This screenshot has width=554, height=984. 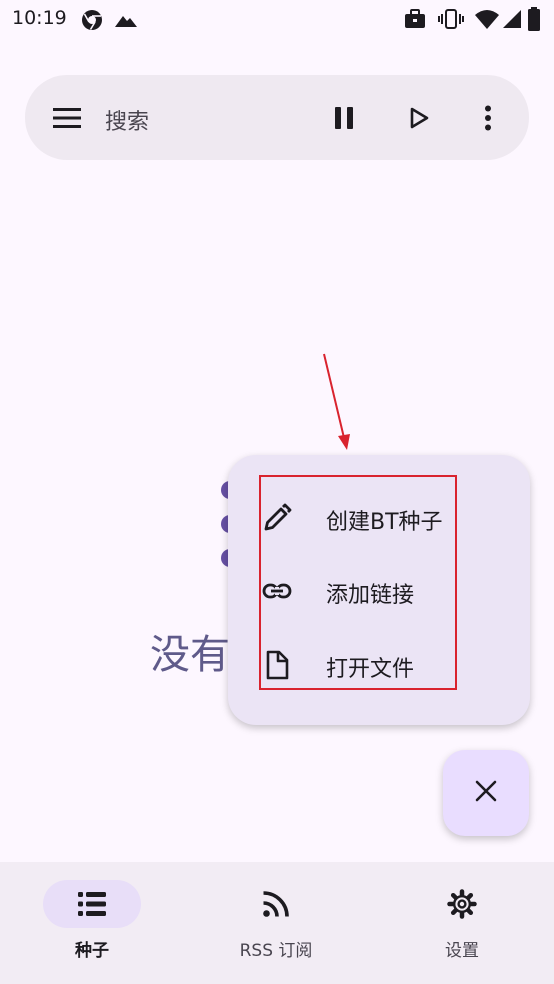 I want to click on nav-item-label: RSS 订阅, so click(x=276, y=951).